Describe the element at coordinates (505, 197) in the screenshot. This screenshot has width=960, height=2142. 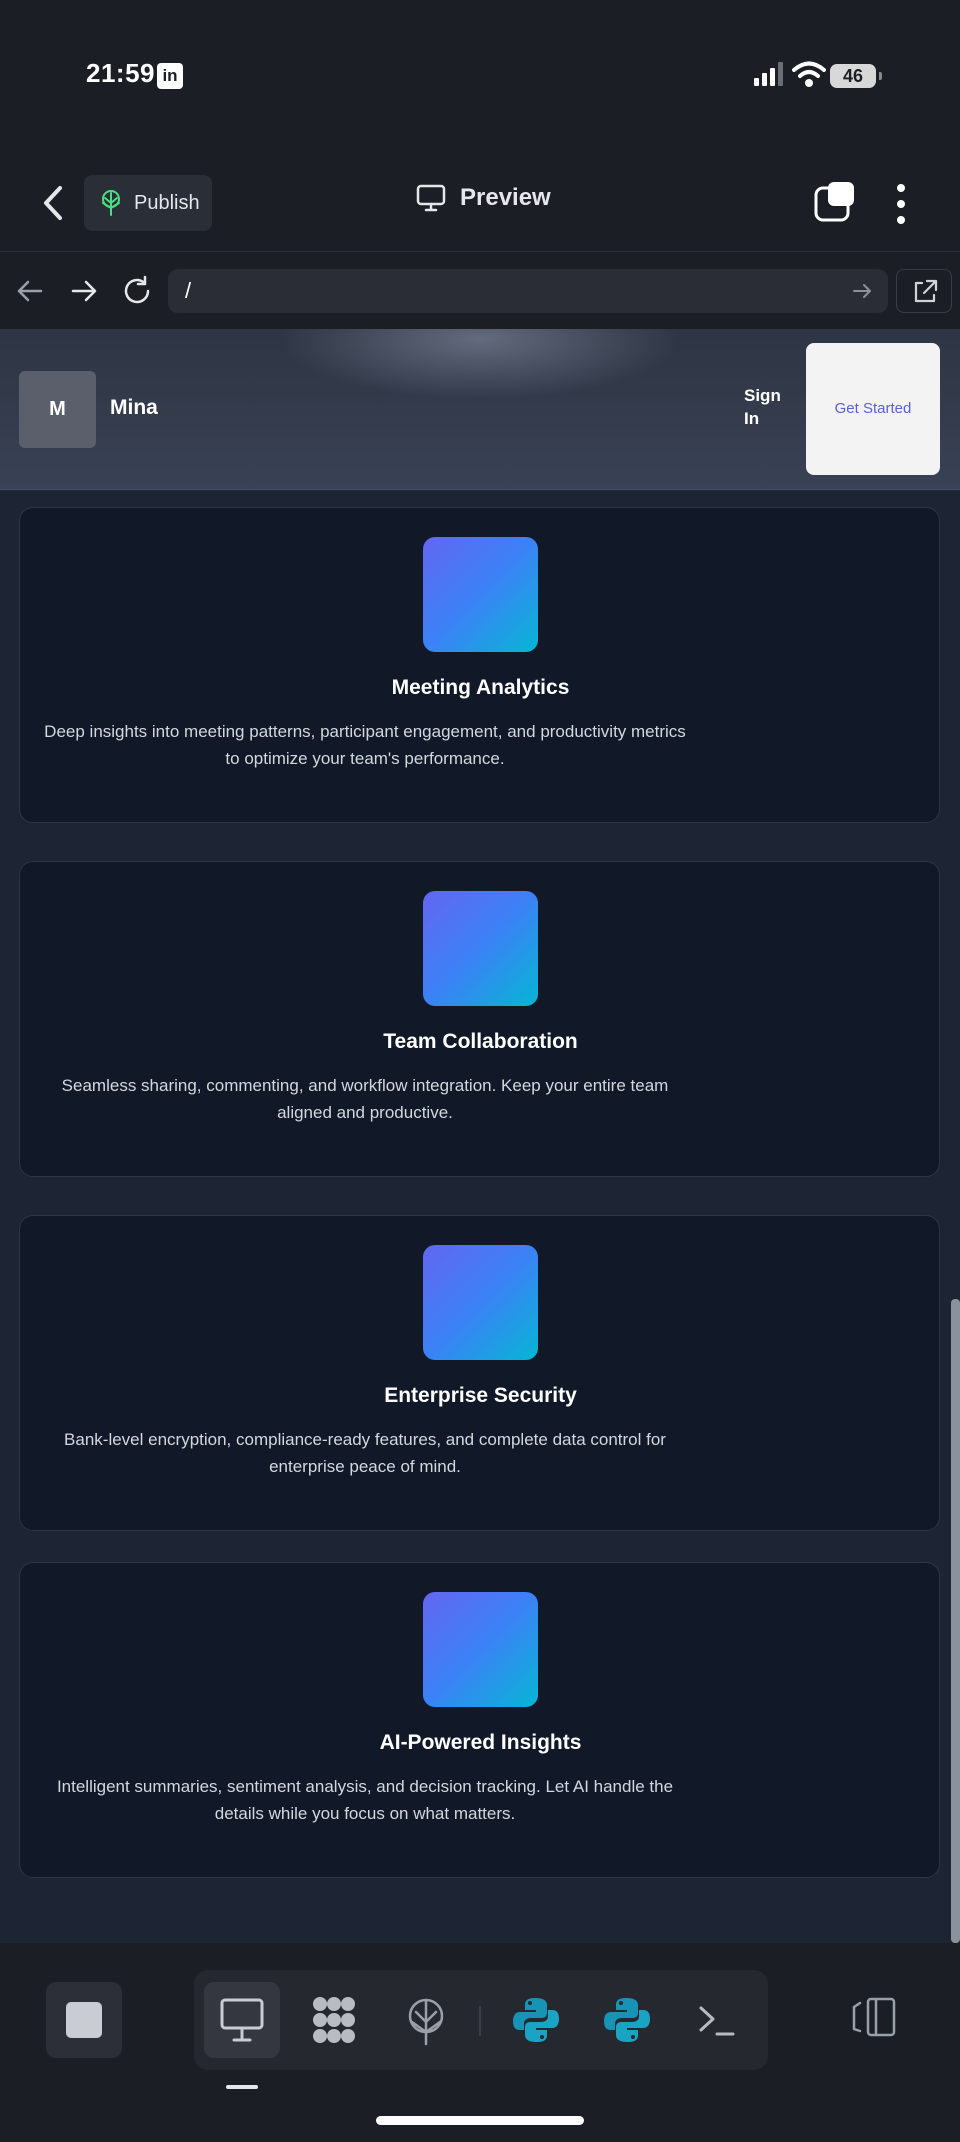
I see `preview-label: Preview` at that location.